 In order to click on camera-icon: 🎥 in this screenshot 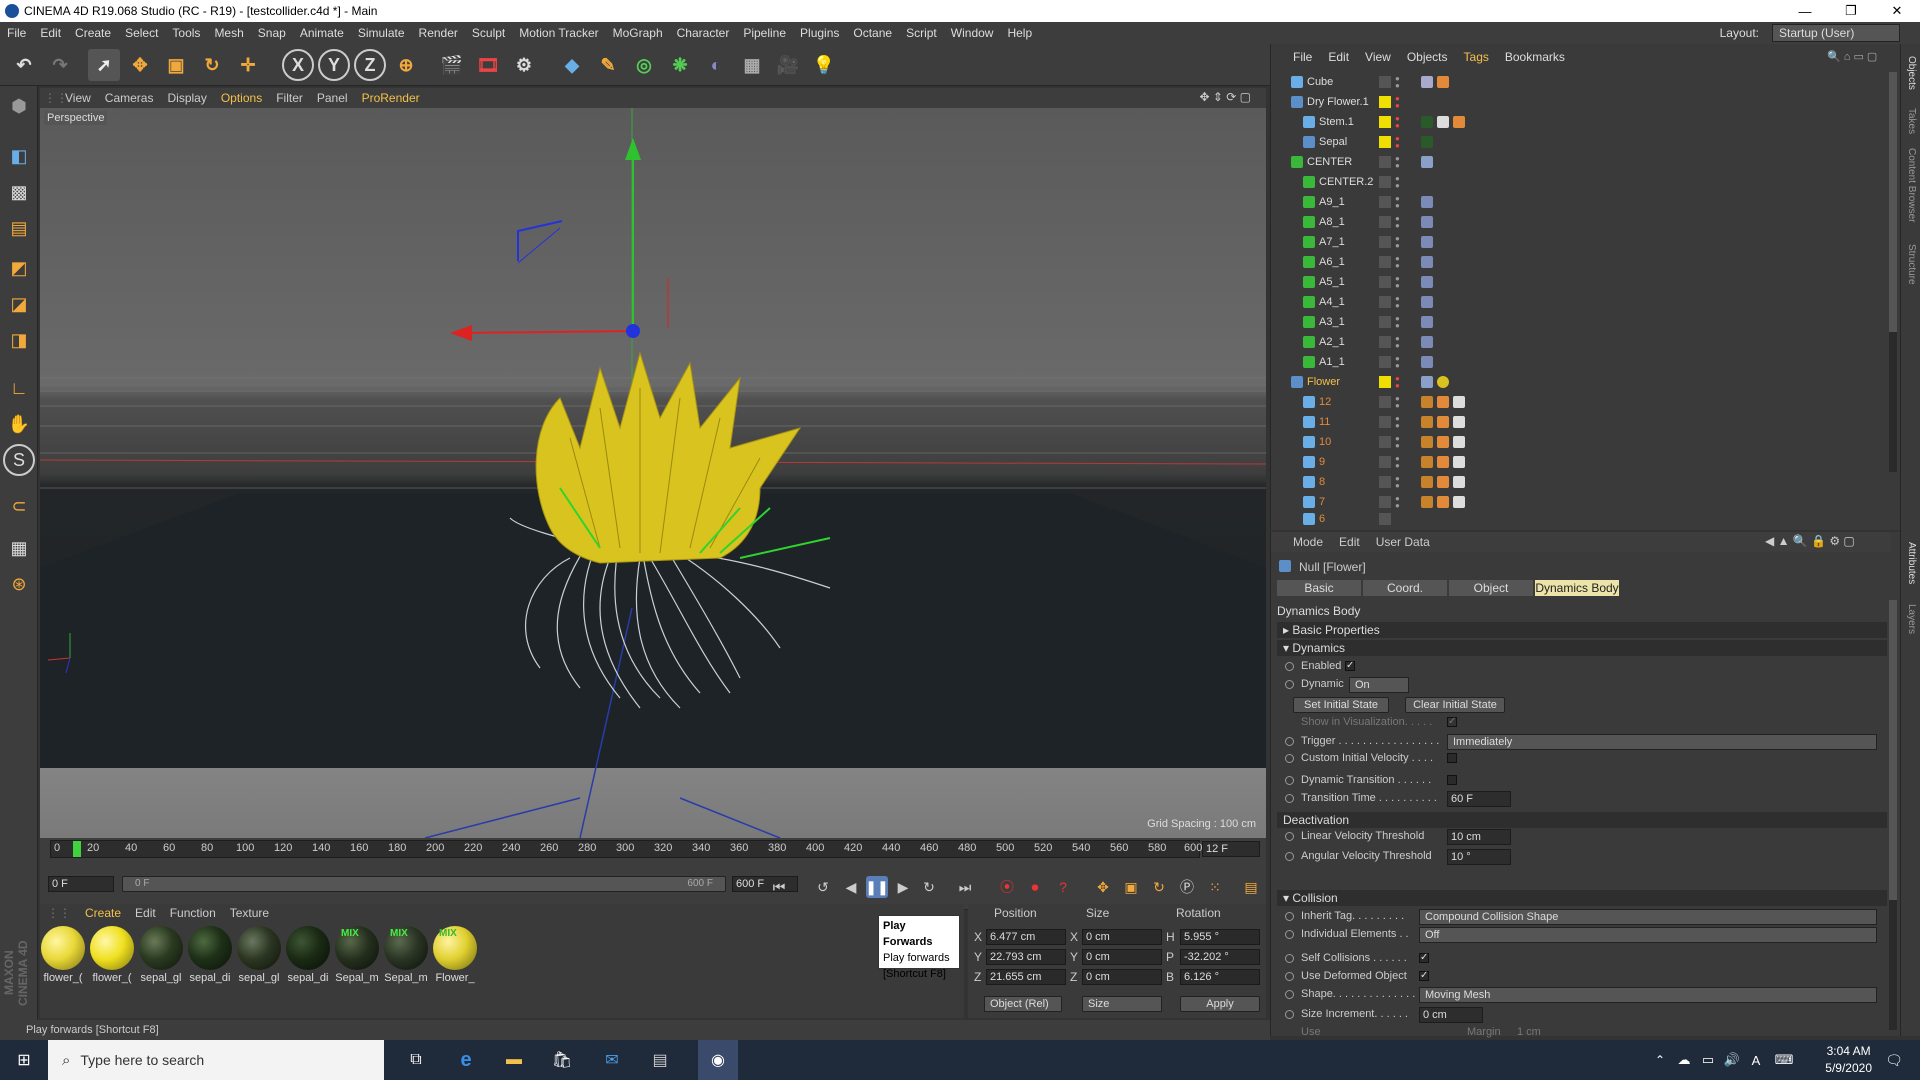, I will do `click(788, 65)`.